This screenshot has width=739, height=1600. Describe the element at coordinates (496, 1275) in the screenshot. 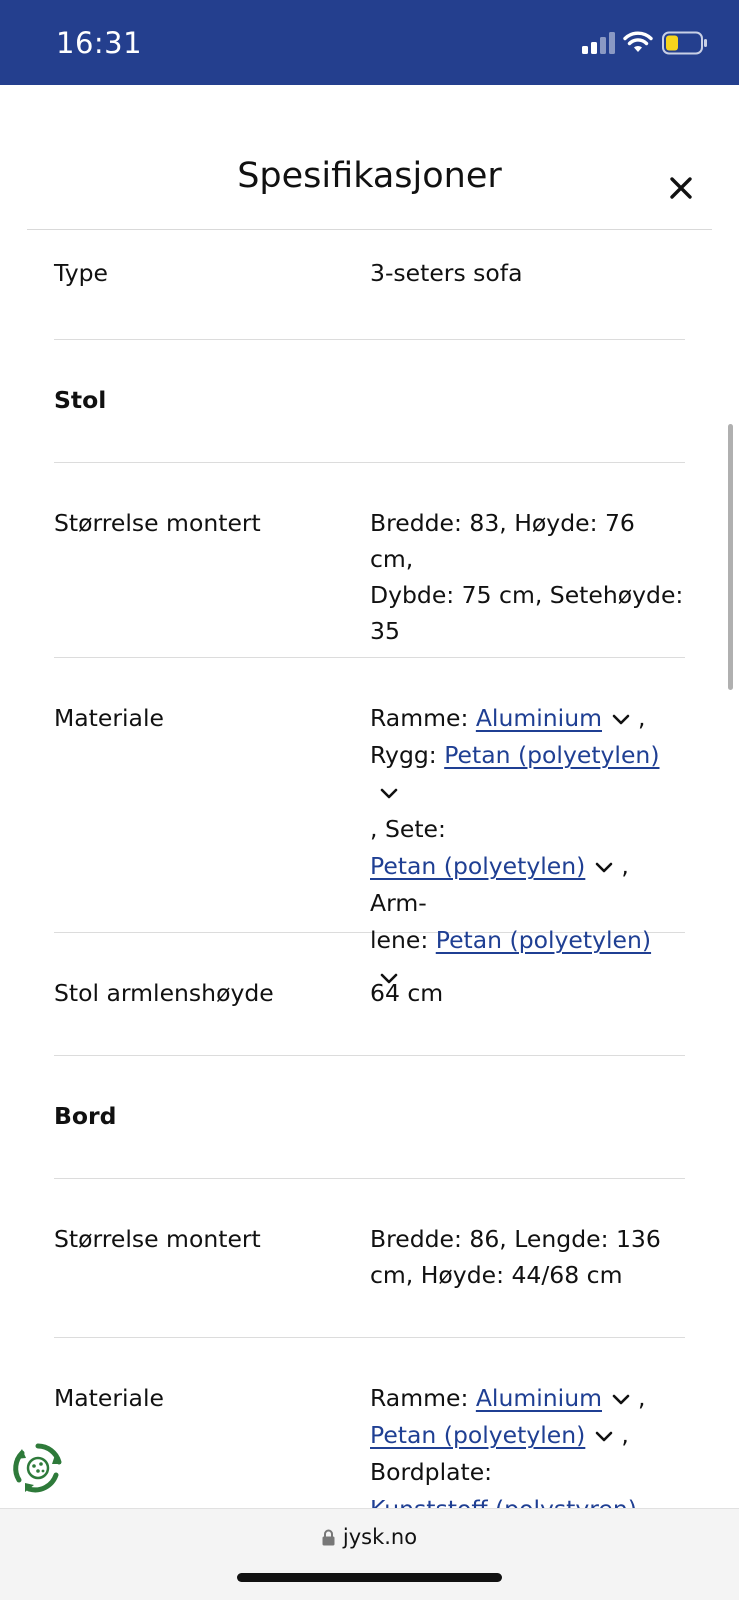

I see `value-line: cm, Høyde: 44/68 cm` at that location.